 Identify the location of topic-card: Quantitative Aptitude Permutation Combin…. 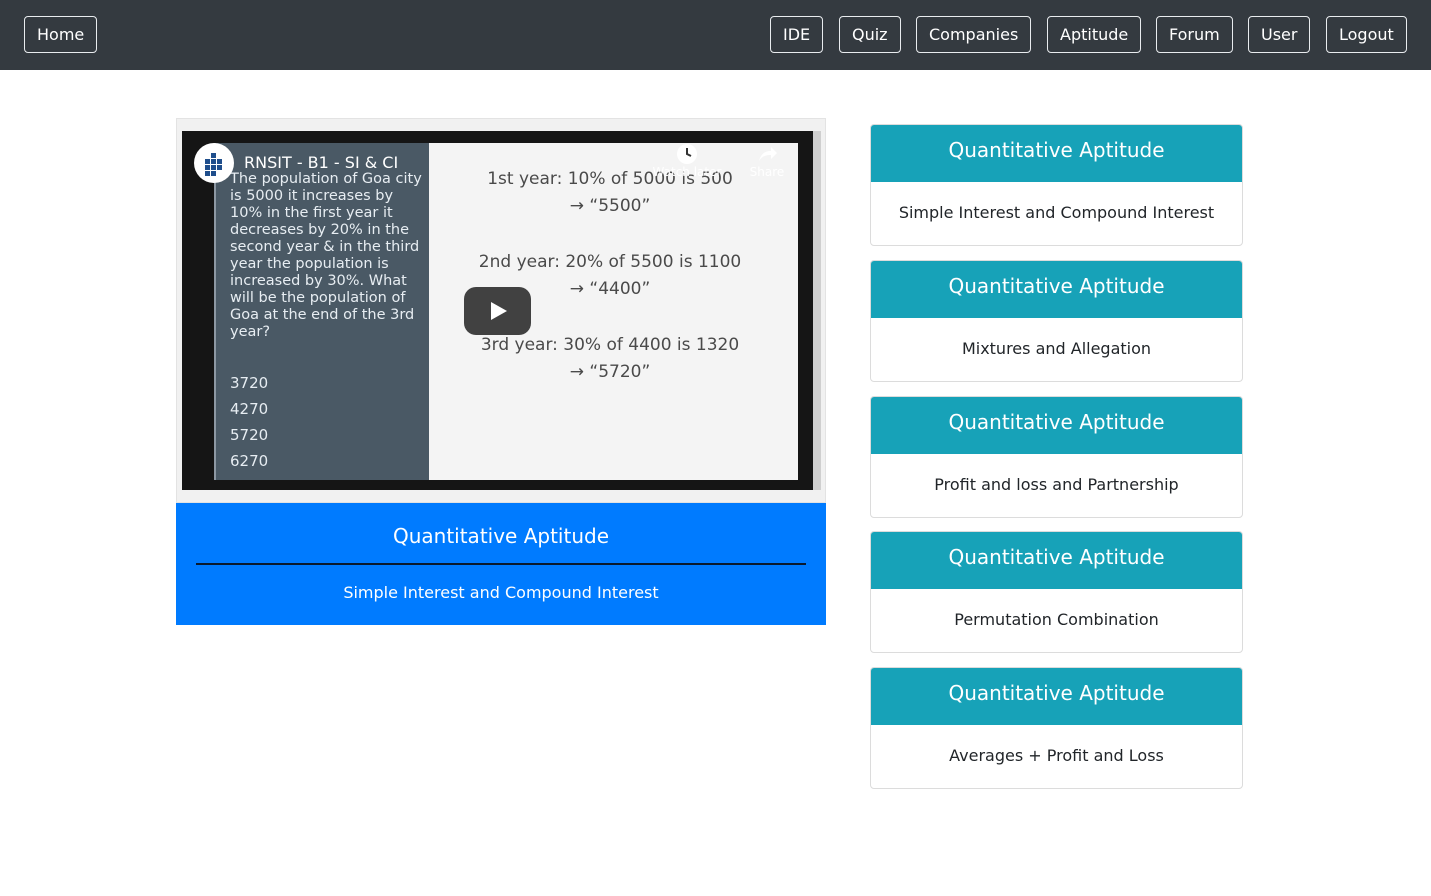
(1056, 592).